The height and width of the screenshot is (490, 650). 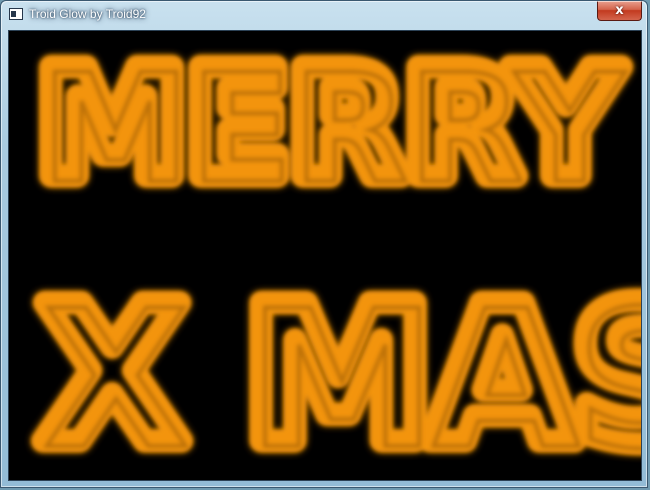 What do you see at coordinates (87, 14) in the screenshot?
I see `window-title: Troid Glow by Troid92` at bounding box center [87, 14].